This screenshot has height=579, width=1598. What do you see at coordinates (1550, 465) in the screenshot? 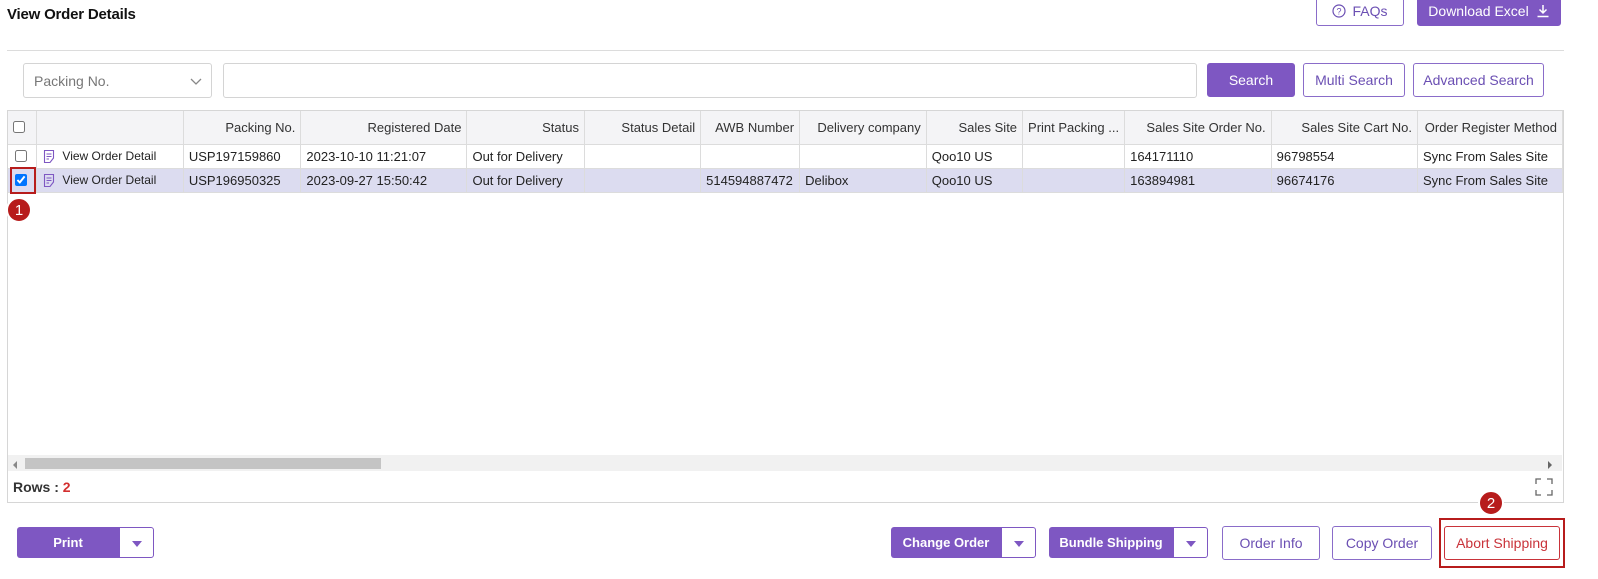
I see `scroll-right-arrow-icon` at bounding box center [1550, 465].